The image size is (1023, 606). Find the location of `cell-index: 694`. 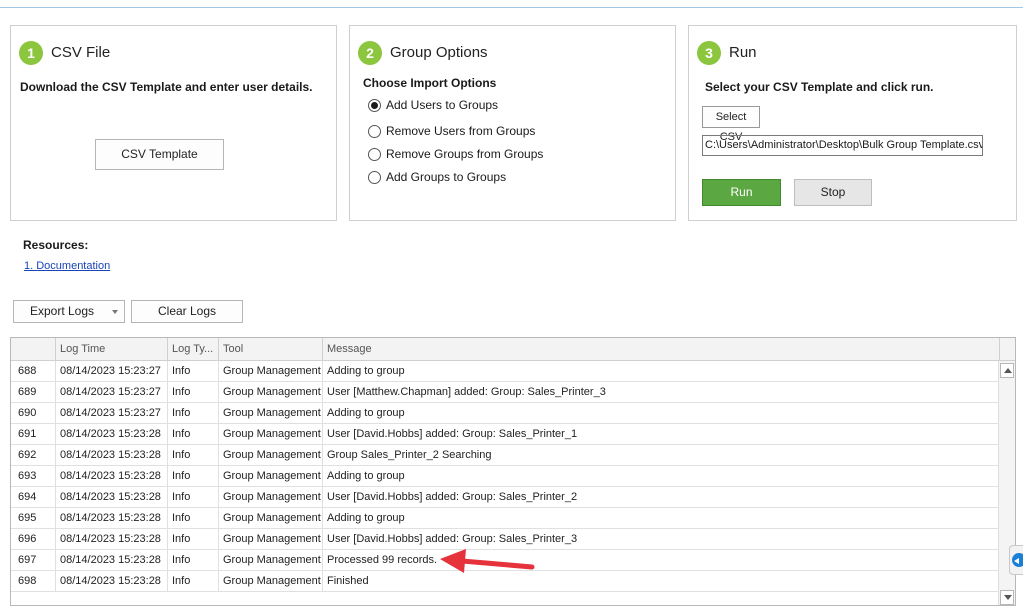

cell-index: 694 is located at coordinates (33, 497).